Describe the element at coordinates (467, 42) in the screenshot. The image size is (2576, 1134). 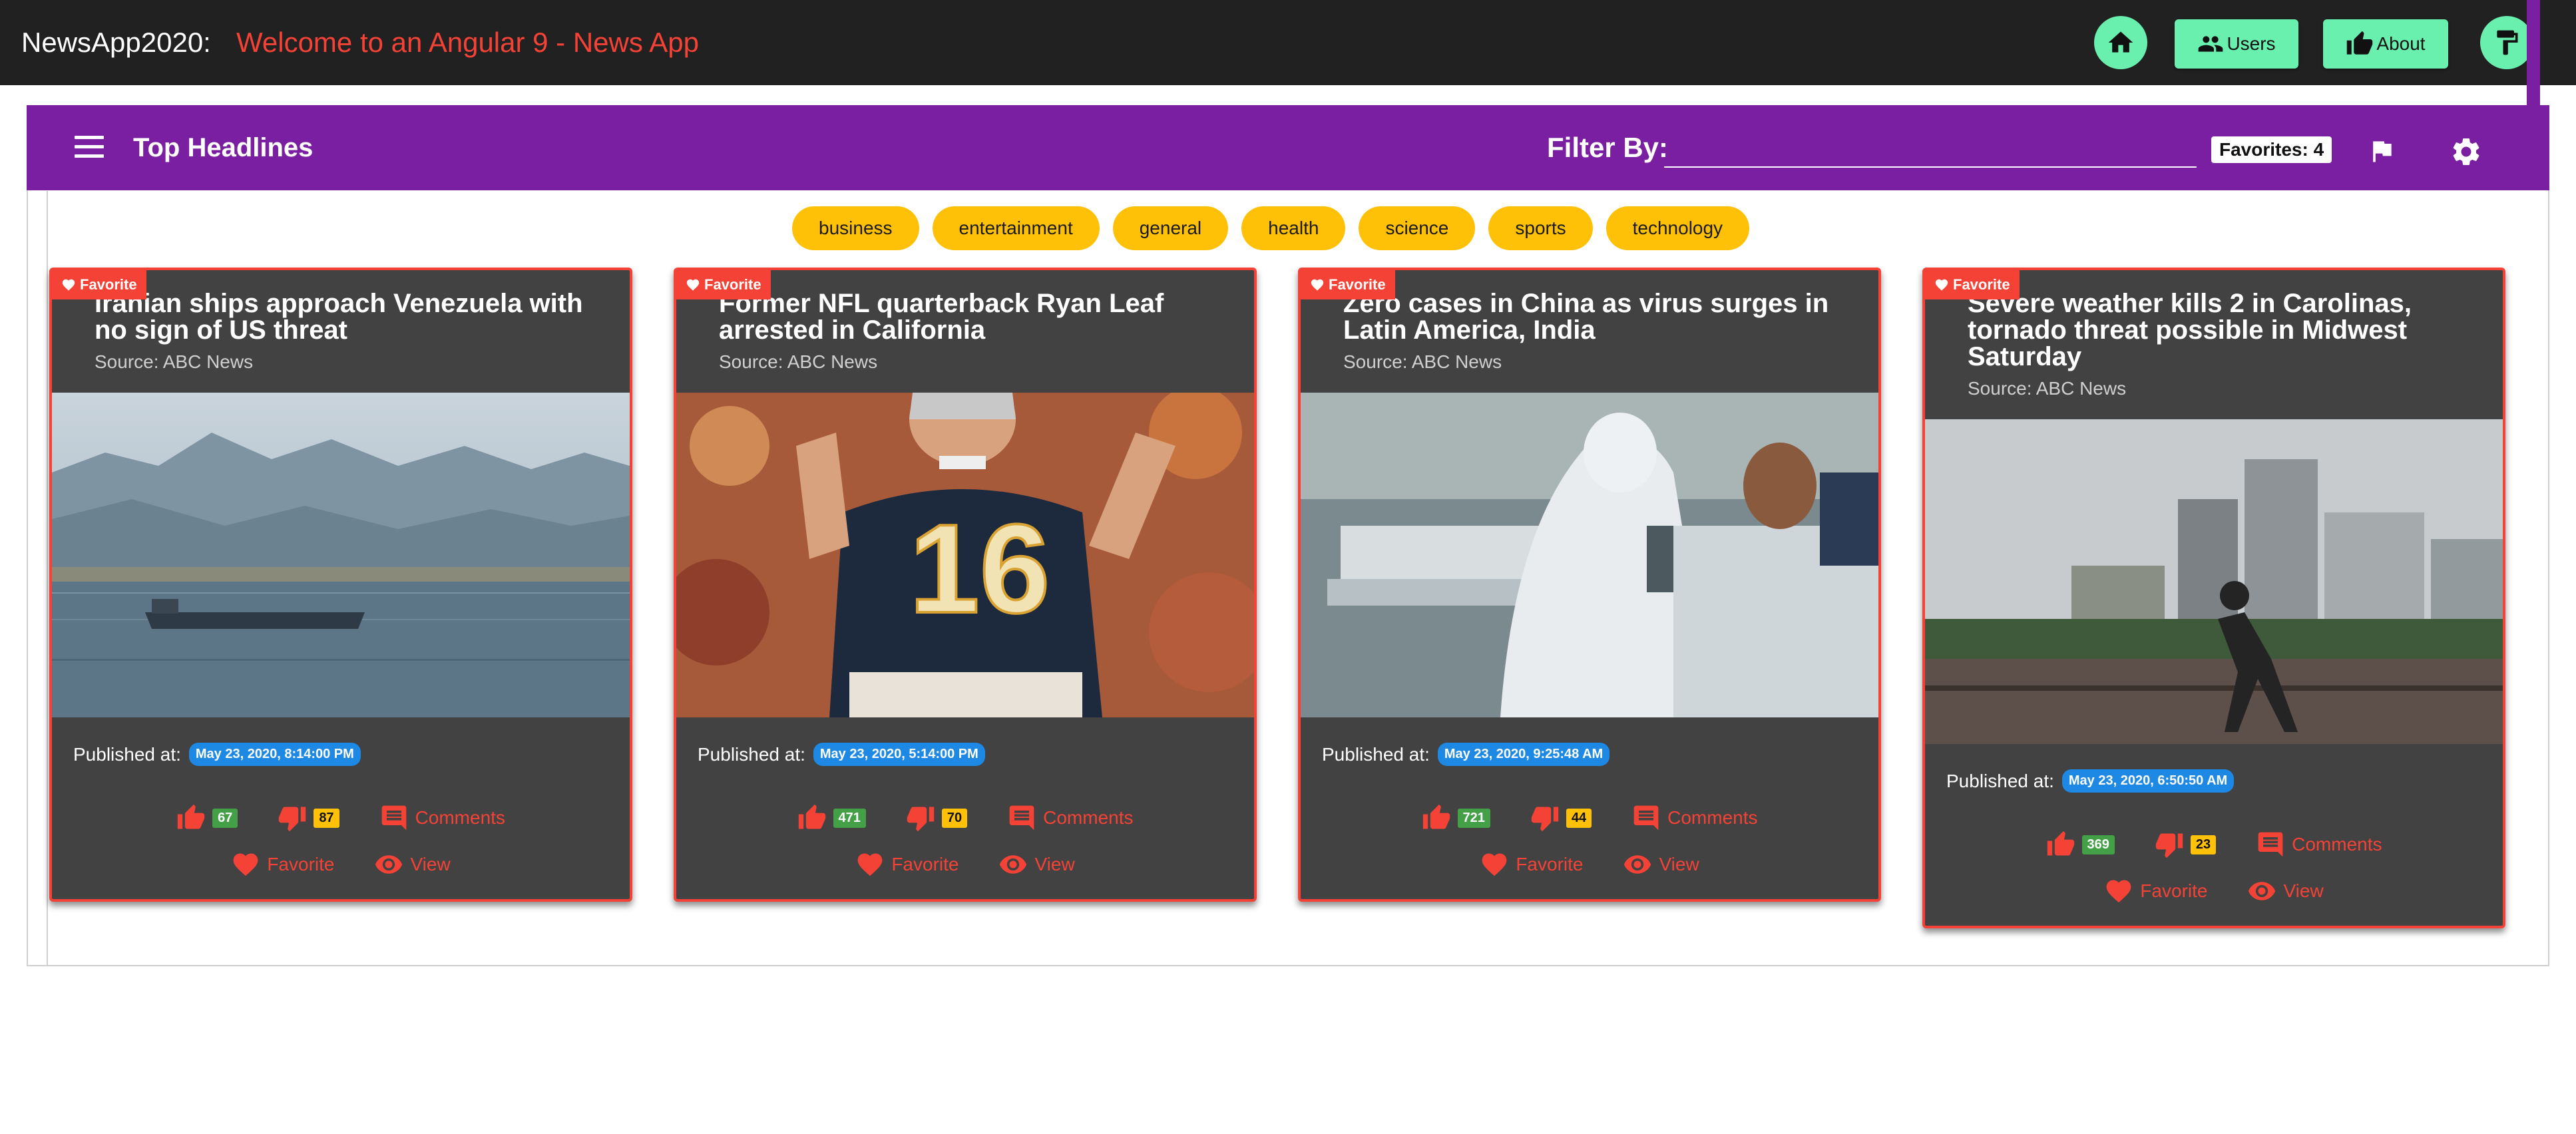
I see `welcome-text: Welcome to an Angular 9 - News App` at that location.